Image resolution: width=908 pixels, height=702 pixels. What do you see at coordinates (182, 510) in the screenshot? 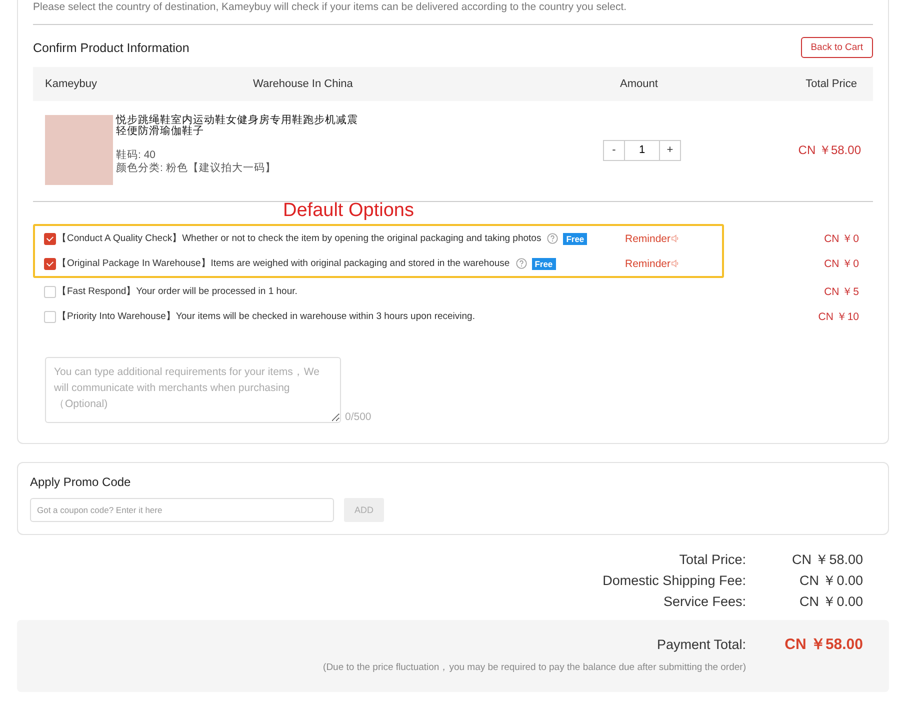
I see `coupon-field: Got a coupon code? Enter it here` at bounding box center [182, 510].